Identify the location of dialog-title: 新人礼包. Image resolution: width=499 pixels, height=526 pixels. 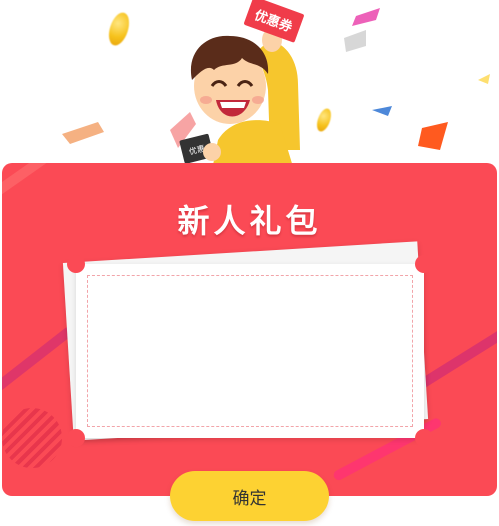
(249, 221).